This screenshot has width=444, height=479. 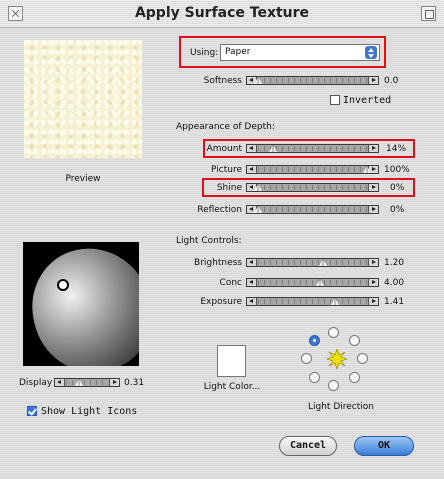 What do you see at coordinates (273, 148) in the screenshot?
I see `amount-slider-thumb` at bounding box center [273, 148].